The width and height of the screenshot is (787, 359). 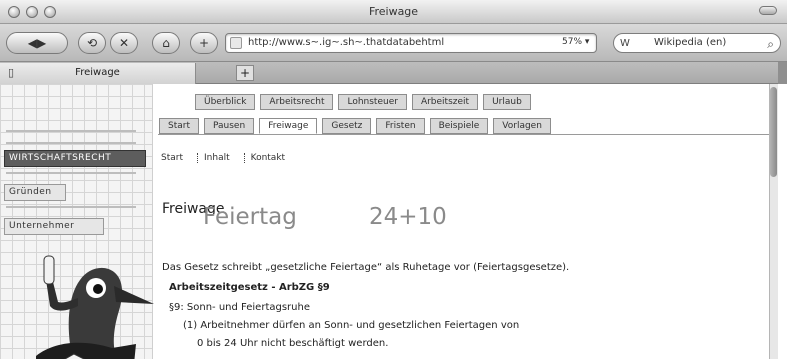 I want to click on body-text: §9: Sonn- und Feiertagsruhe, so click(x=239, y=307).